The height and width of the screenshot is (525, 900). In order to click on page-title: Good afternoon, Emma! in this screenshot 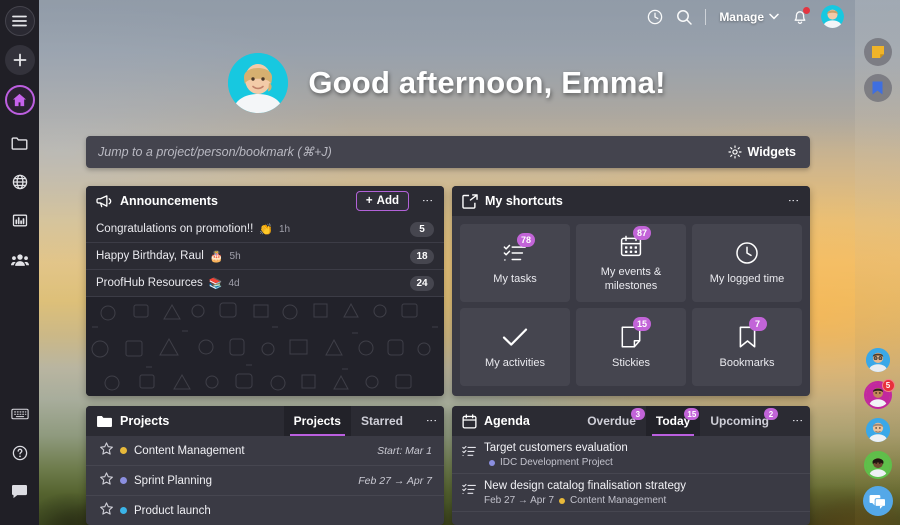, I will do `click(487, 82)`.